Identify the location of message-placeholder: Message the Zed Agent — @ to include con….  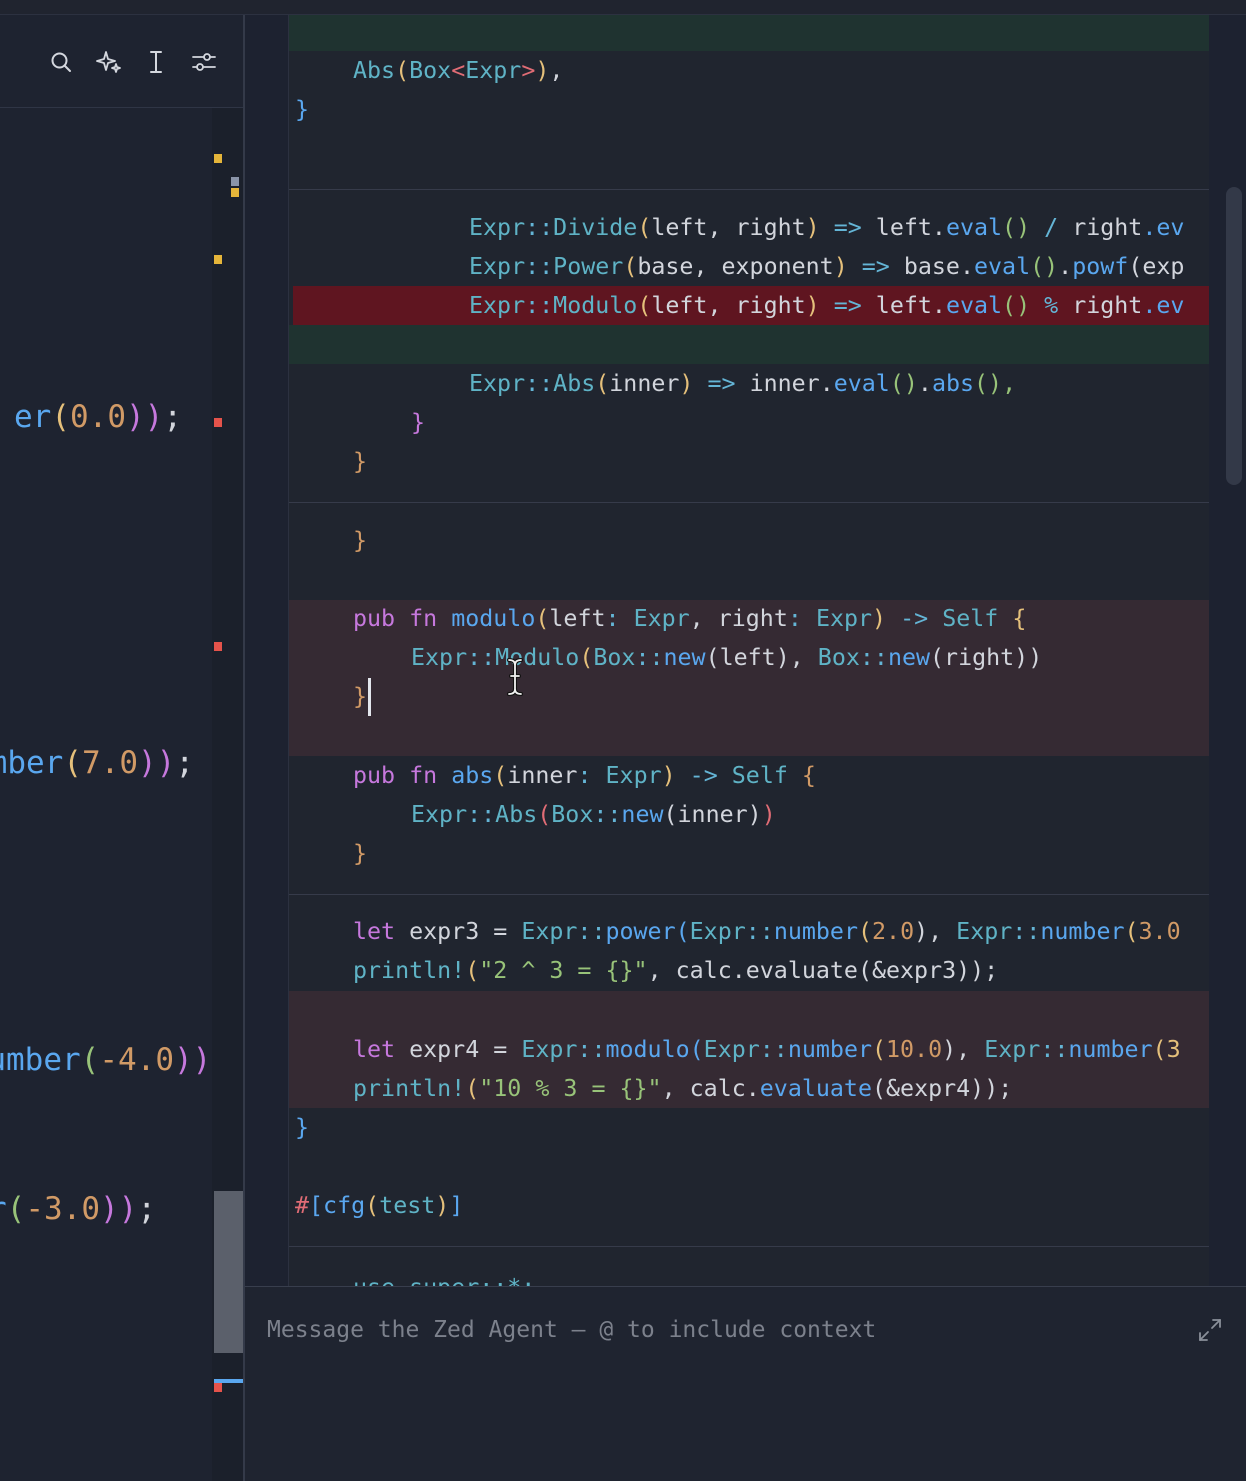
(572, 1330).